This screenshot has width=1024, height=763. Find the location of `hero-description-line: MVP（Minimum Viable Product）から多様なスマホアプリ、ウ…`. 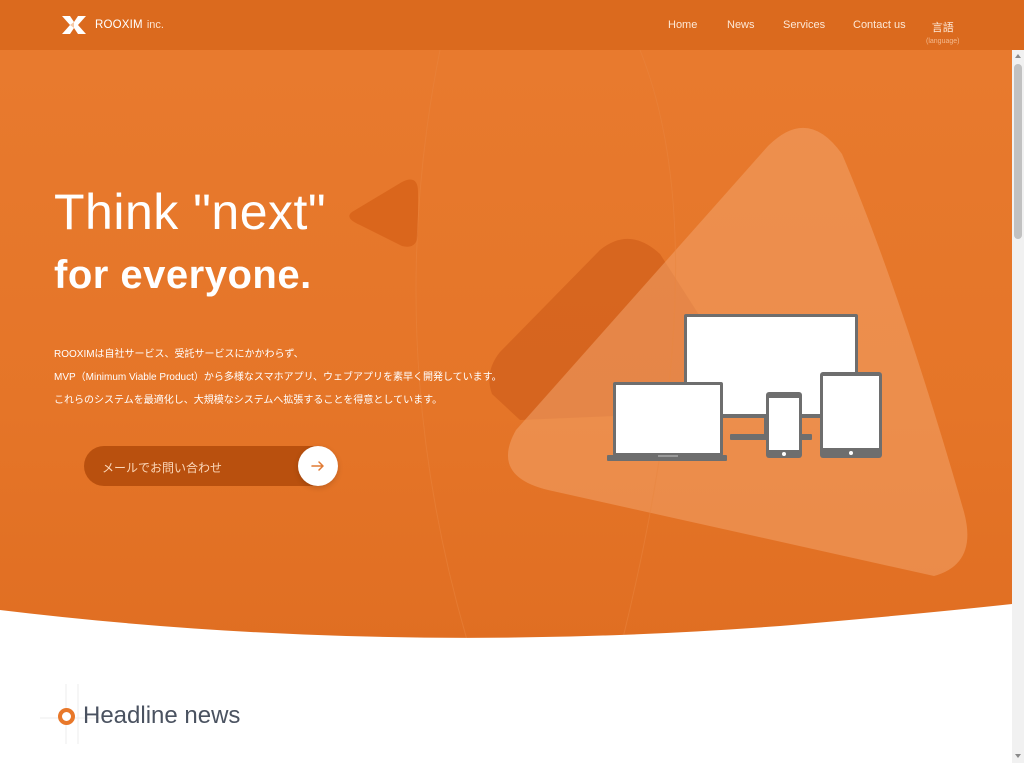

hero-description-line: MVP（Minimum Viable Product）から多様なスマホアプリ、ウ… is located at coordinates (278, 377).